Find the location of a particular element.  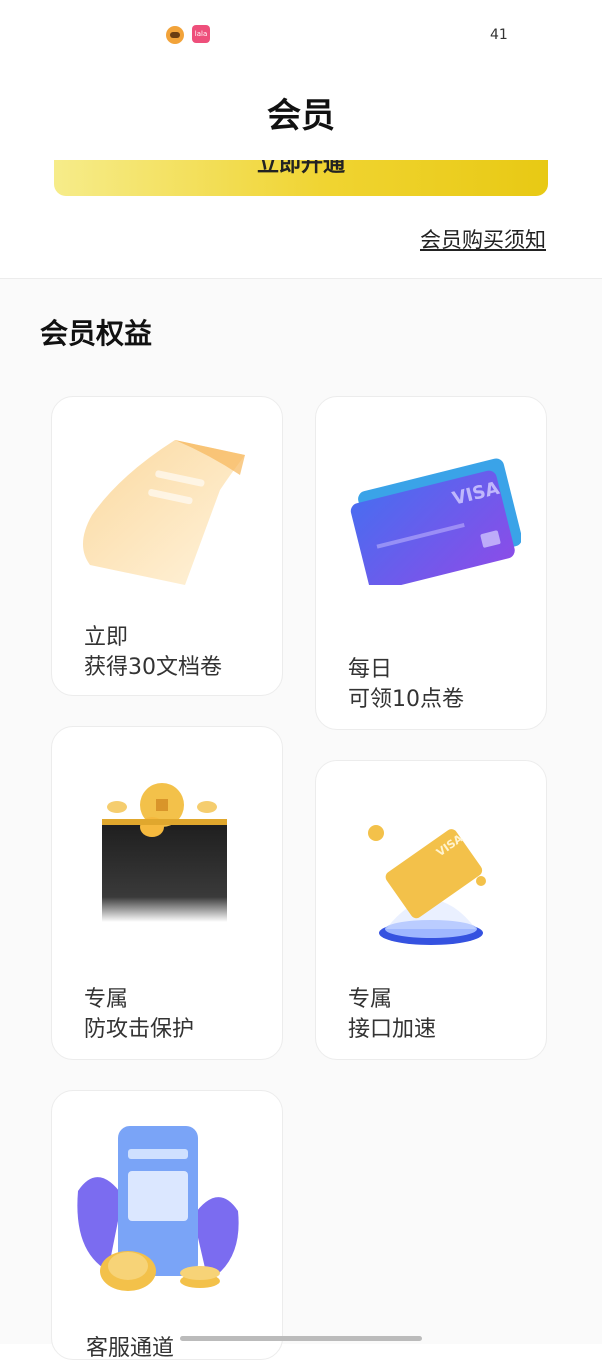

status-time: 41 is located at coordinates (499, 35).